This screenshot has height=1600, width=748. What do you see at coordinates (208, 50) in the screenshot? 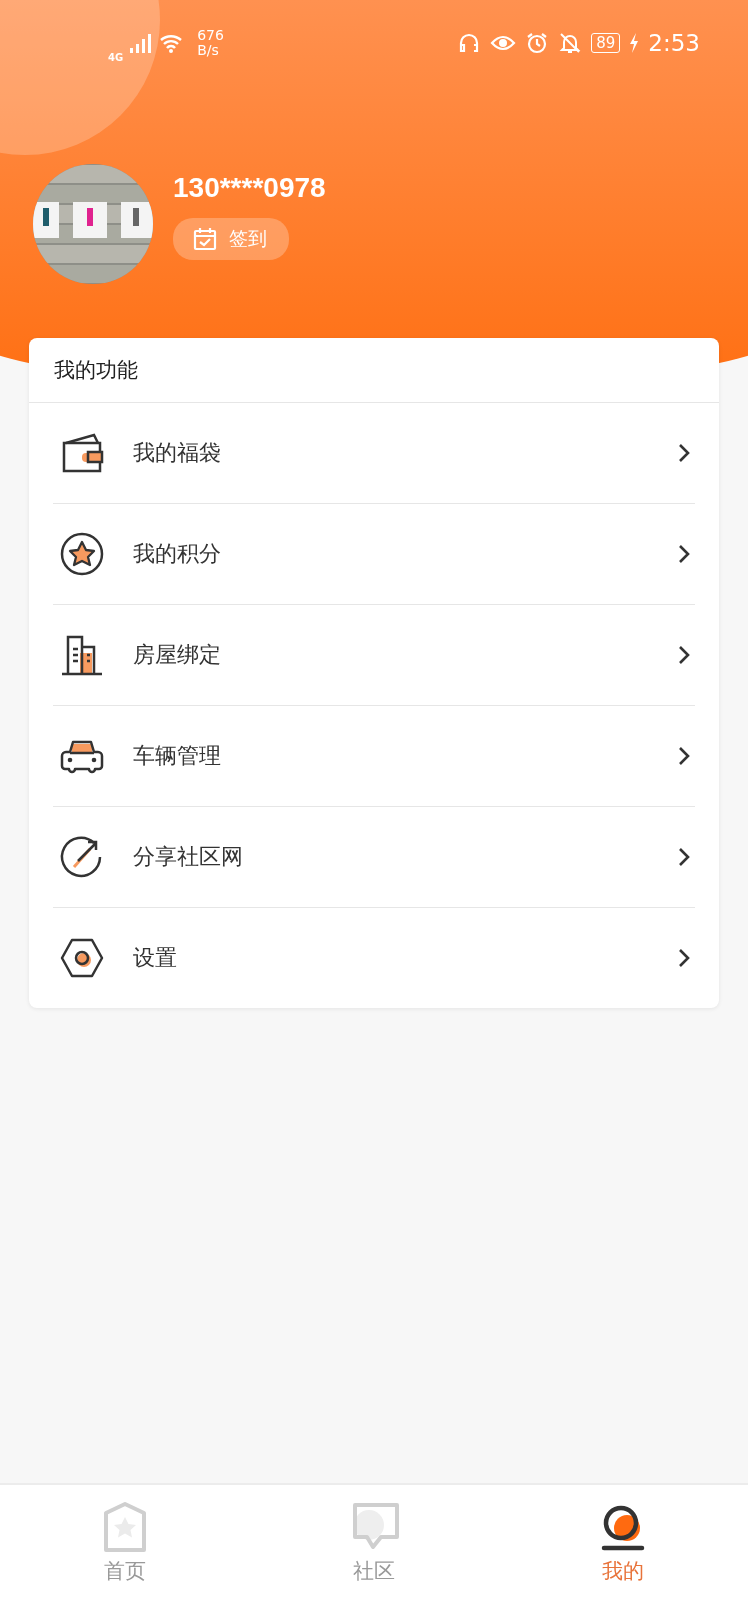
I see `speed-unit: B/s` at bounding box center [208, 50].